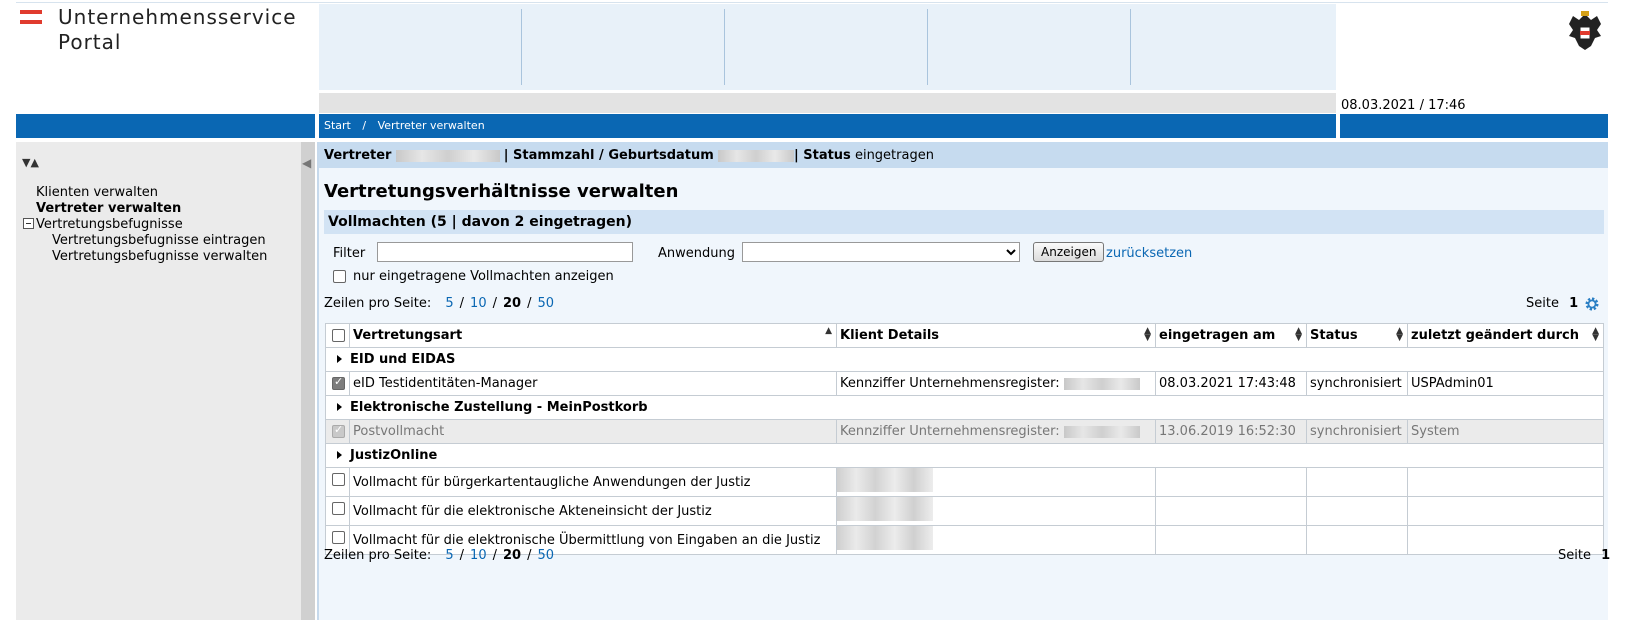  What do you see at coordinates (177, 17) in the screenshot?
I see `brand-line1: Unternehmensservice` at bounding box center [177, 17].